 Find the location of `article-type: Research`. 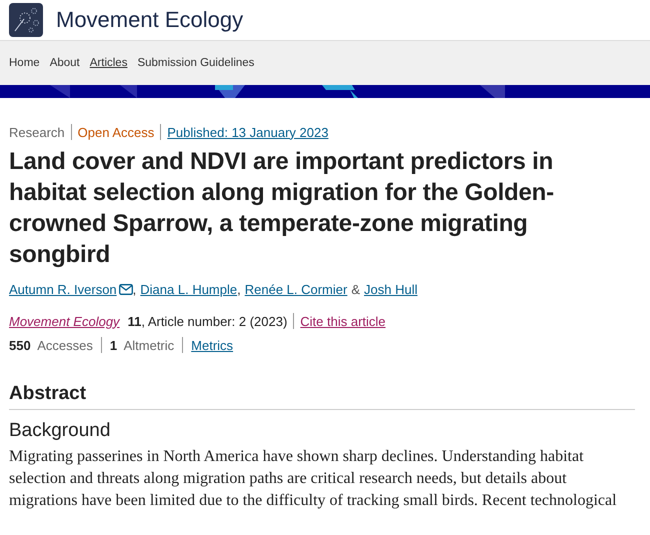

article-type: Research is located at coordinates (37, 132).